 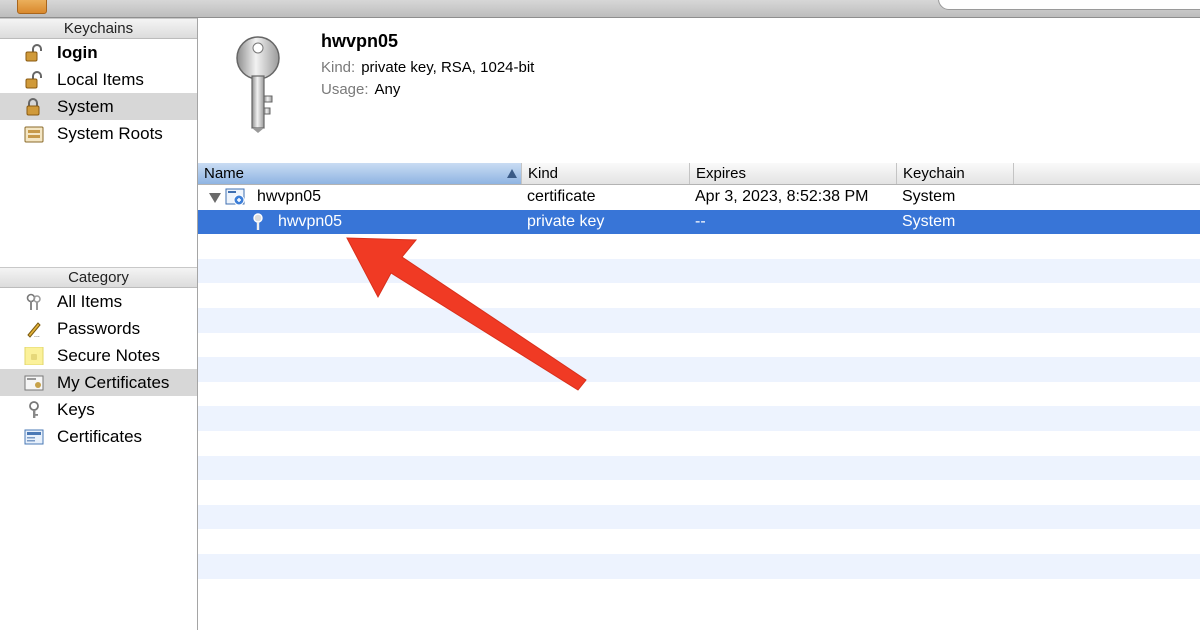 What do you see at coordinates (34, 134) in the screenshot?
I see `certificate-cabinet-icon` at bounding box center [34, 134].